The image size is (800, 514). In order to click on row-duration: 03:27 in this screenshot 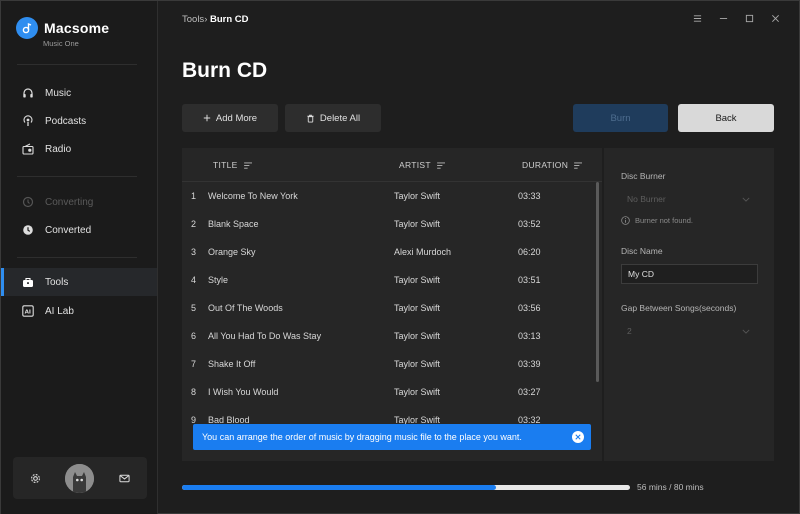, I will do `click(529, 392)`.